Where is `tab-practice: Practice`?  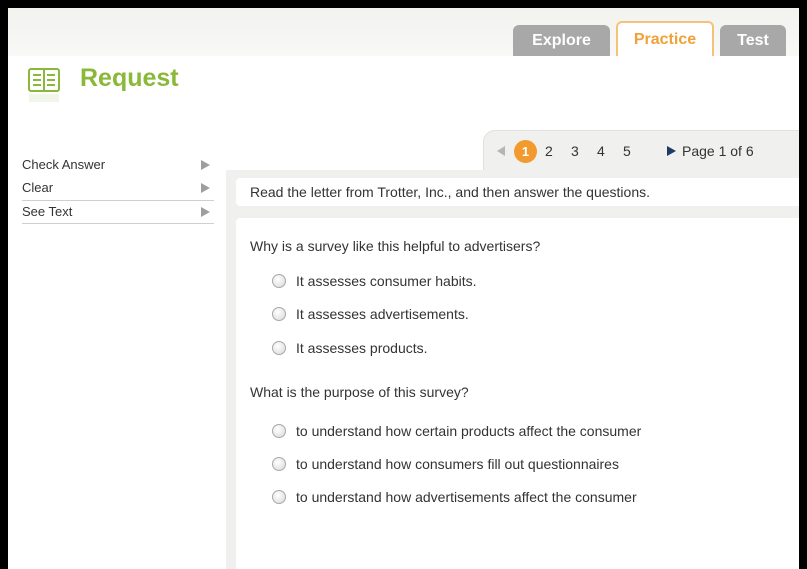 tab-practice: Practice is located at coordinates (665, 38).